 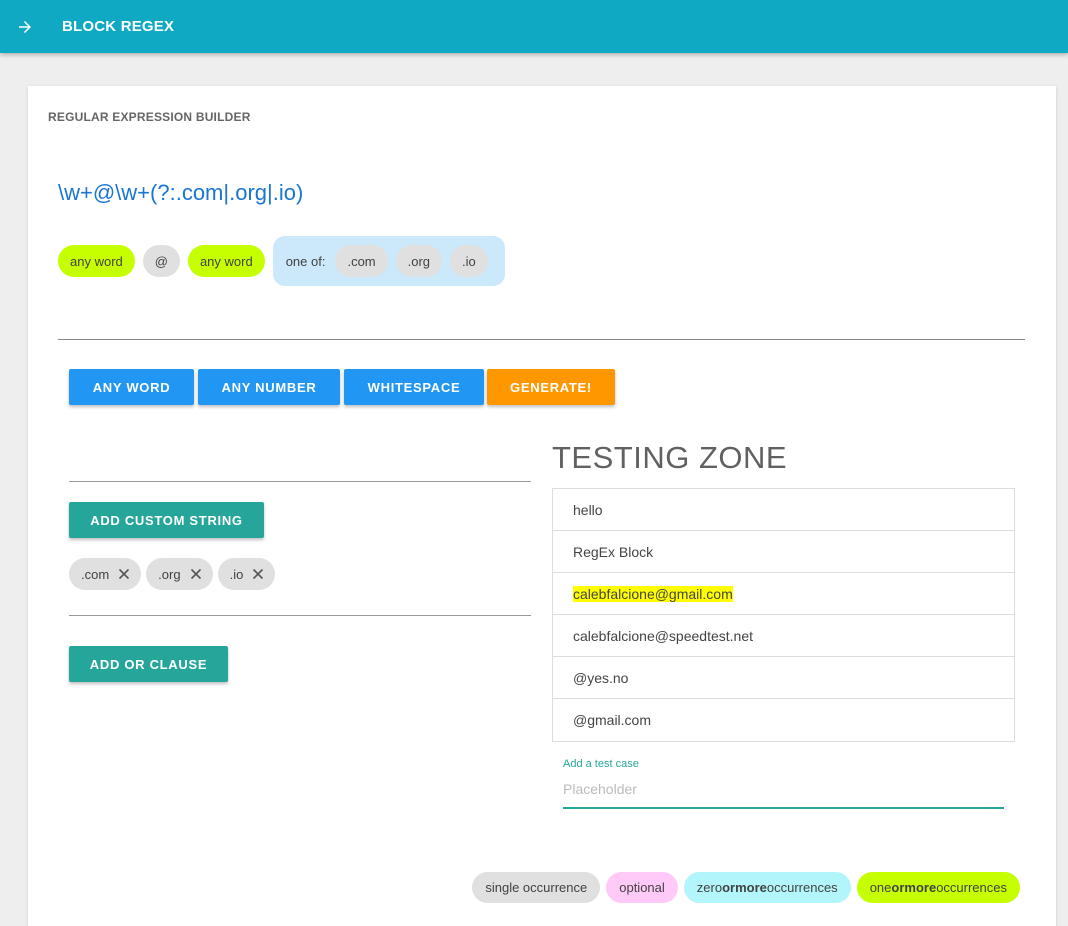 I want to click on or-group-label: one of:, so click(x=305, y=261).